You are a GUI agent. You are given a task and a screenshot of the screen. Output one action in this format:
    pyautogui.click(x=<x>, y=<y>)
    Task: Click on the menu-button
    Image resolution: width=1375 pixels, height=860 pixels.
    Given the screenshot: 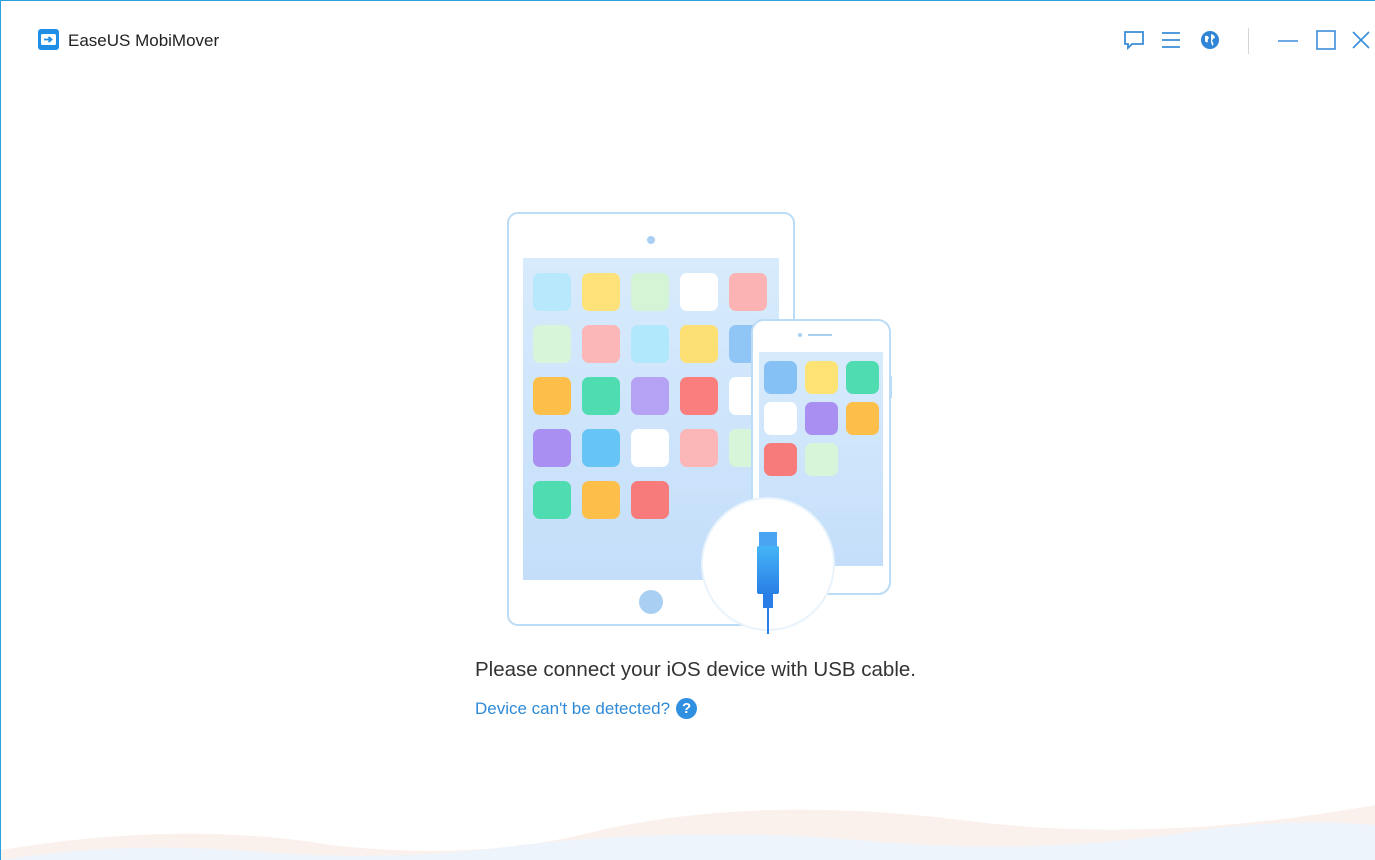 What is the action you would take?
    pyautogui.click(x=1170, y=40)
    